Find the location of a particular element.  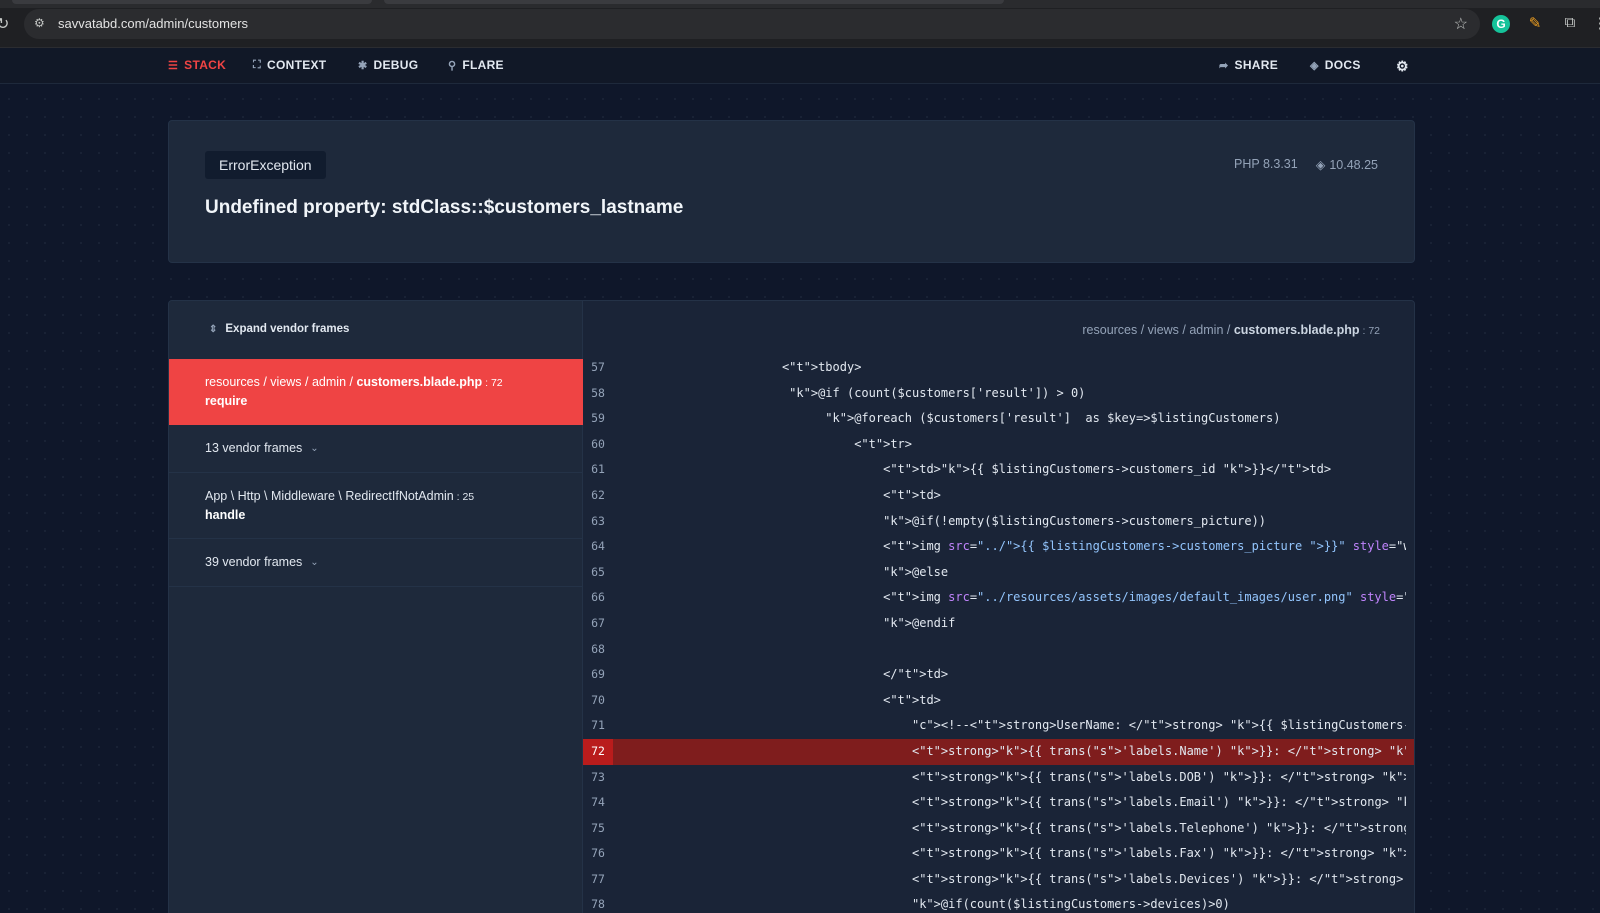

line-text is located at coordinates (1014, 650).